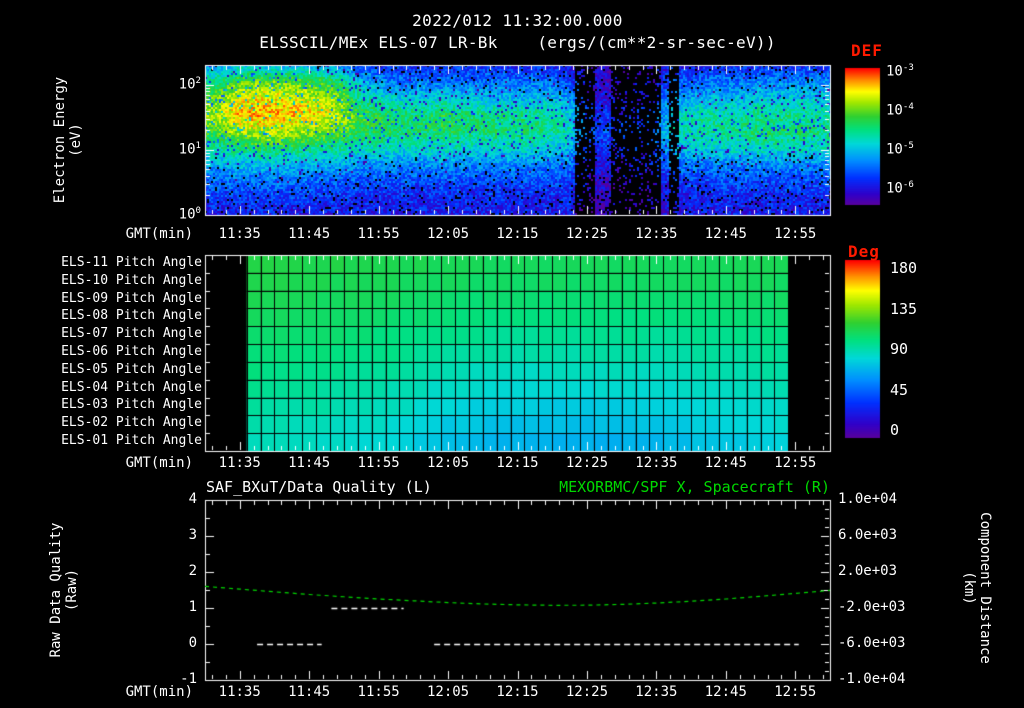 This screenshot has height=708, width=1024. What do you see at coordinates (969, 588) in the screenshot?
I see `y-axis-label-line2: (km)` at bounding box center [969, 588].